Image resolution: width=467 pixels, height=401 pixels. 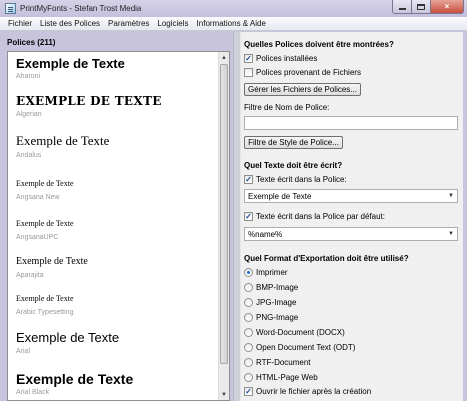 I want to click on font-name: Andalus, so click(x=29, y=155).